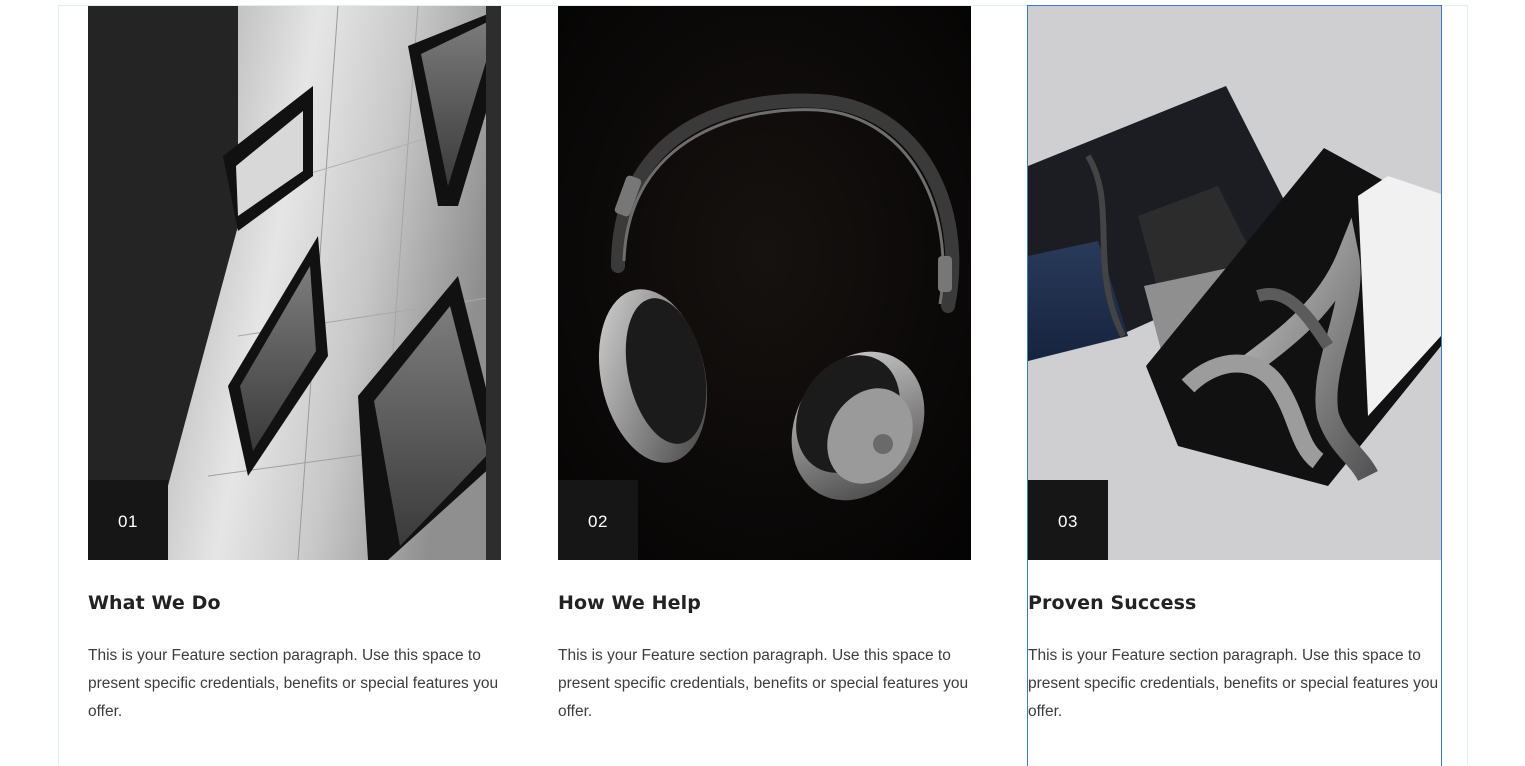  Describe the element at coordinates (598, 520) in the screenshot. I see `feature-number-badge: 02` at that location.